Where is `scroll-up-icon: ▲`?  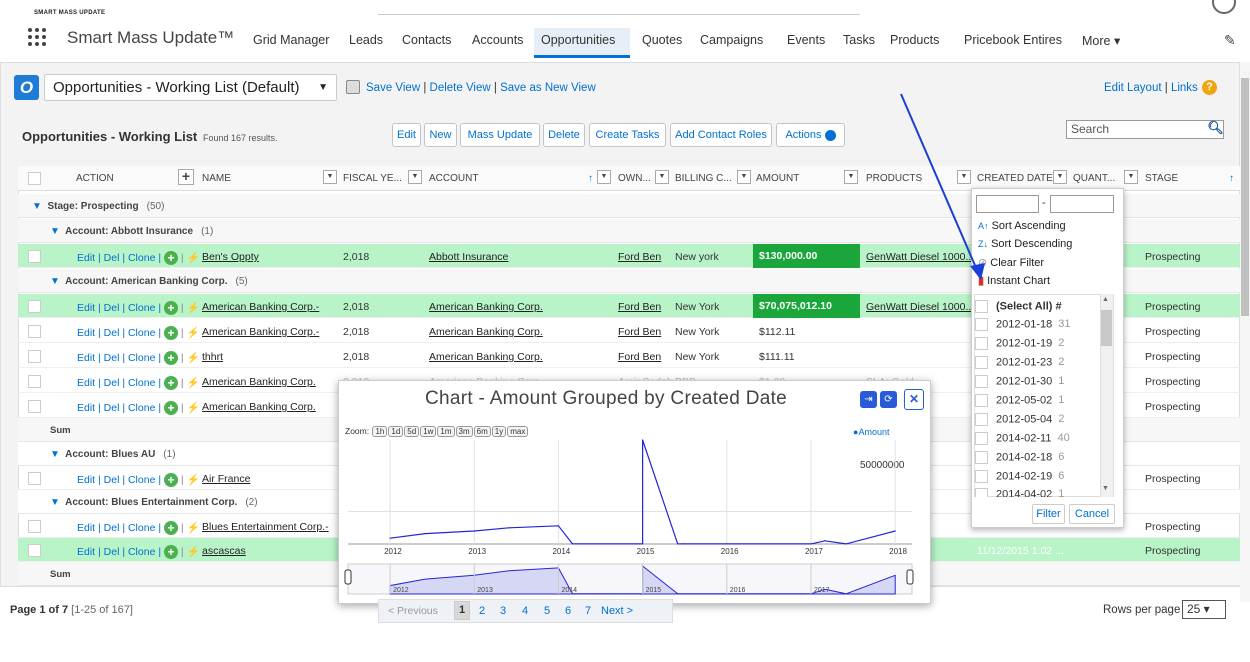
scroll-up-icon: ▲ is located at coordinates (1105, 299).